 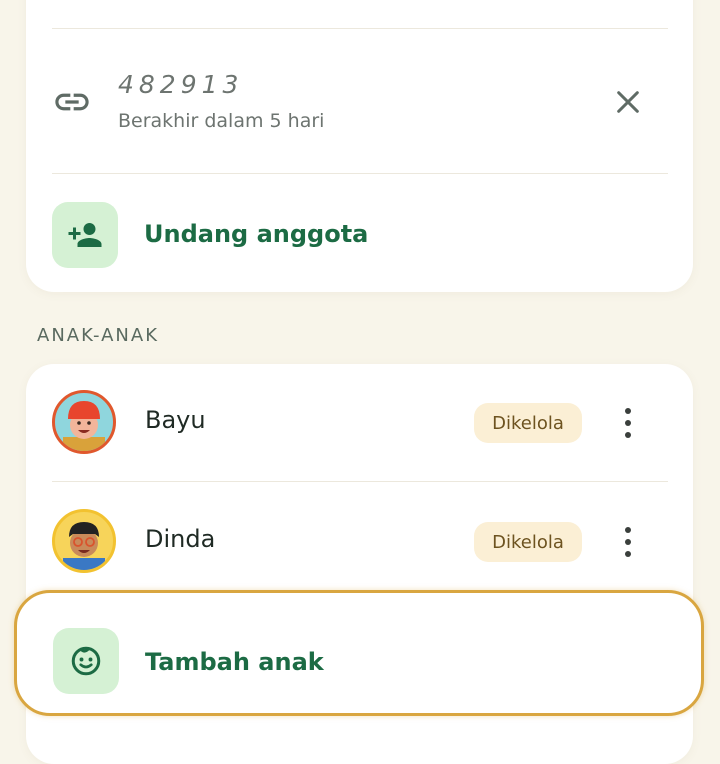 What do you see at coordinates (175, 420) in the screenshot?
I see `child-name: Bayu` at bounding box center [175, 420].